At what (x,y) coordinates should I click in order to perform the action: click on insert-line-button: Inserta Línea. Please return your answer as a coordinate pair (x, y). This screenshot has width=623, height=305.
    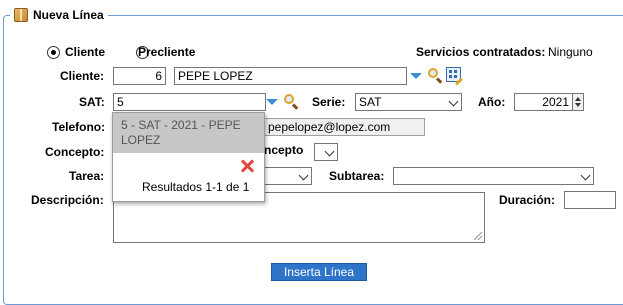
    Looking at the image, I should click on (319, 272).